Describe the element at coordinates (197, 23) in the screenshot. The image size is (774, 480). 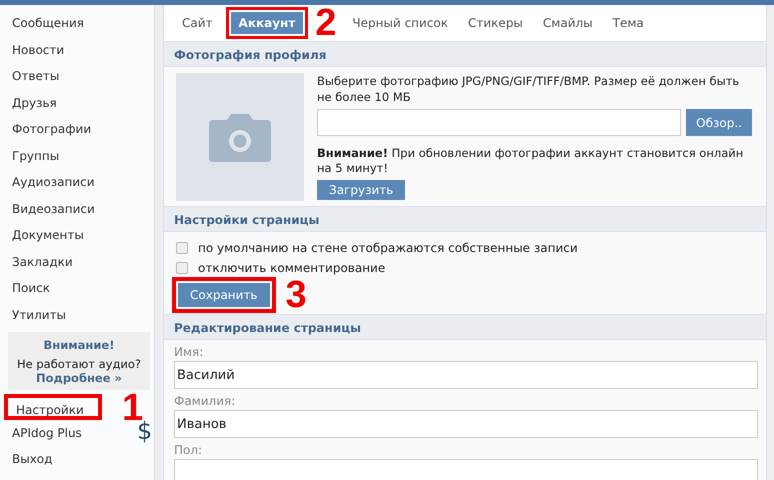
I see `settings-tab: Сайт` at that location.